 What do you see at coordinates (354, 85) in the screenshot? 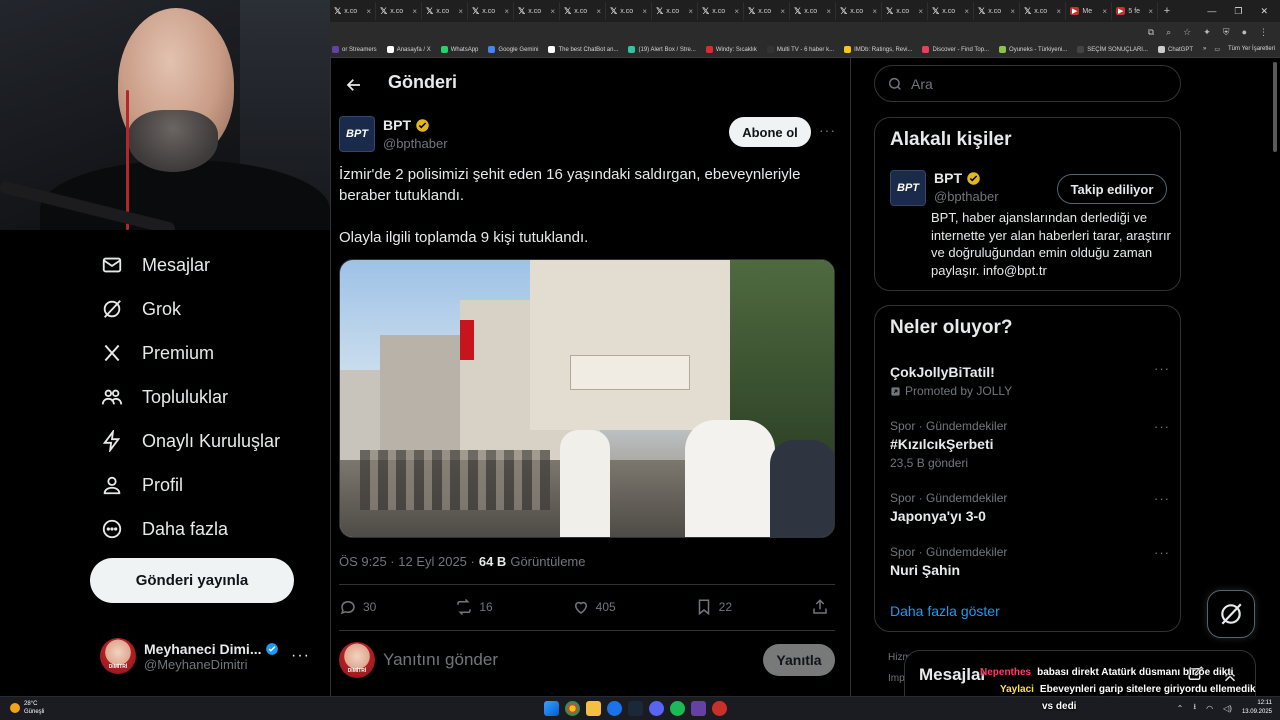
I see `back-button` at bounding box center [354, 85].